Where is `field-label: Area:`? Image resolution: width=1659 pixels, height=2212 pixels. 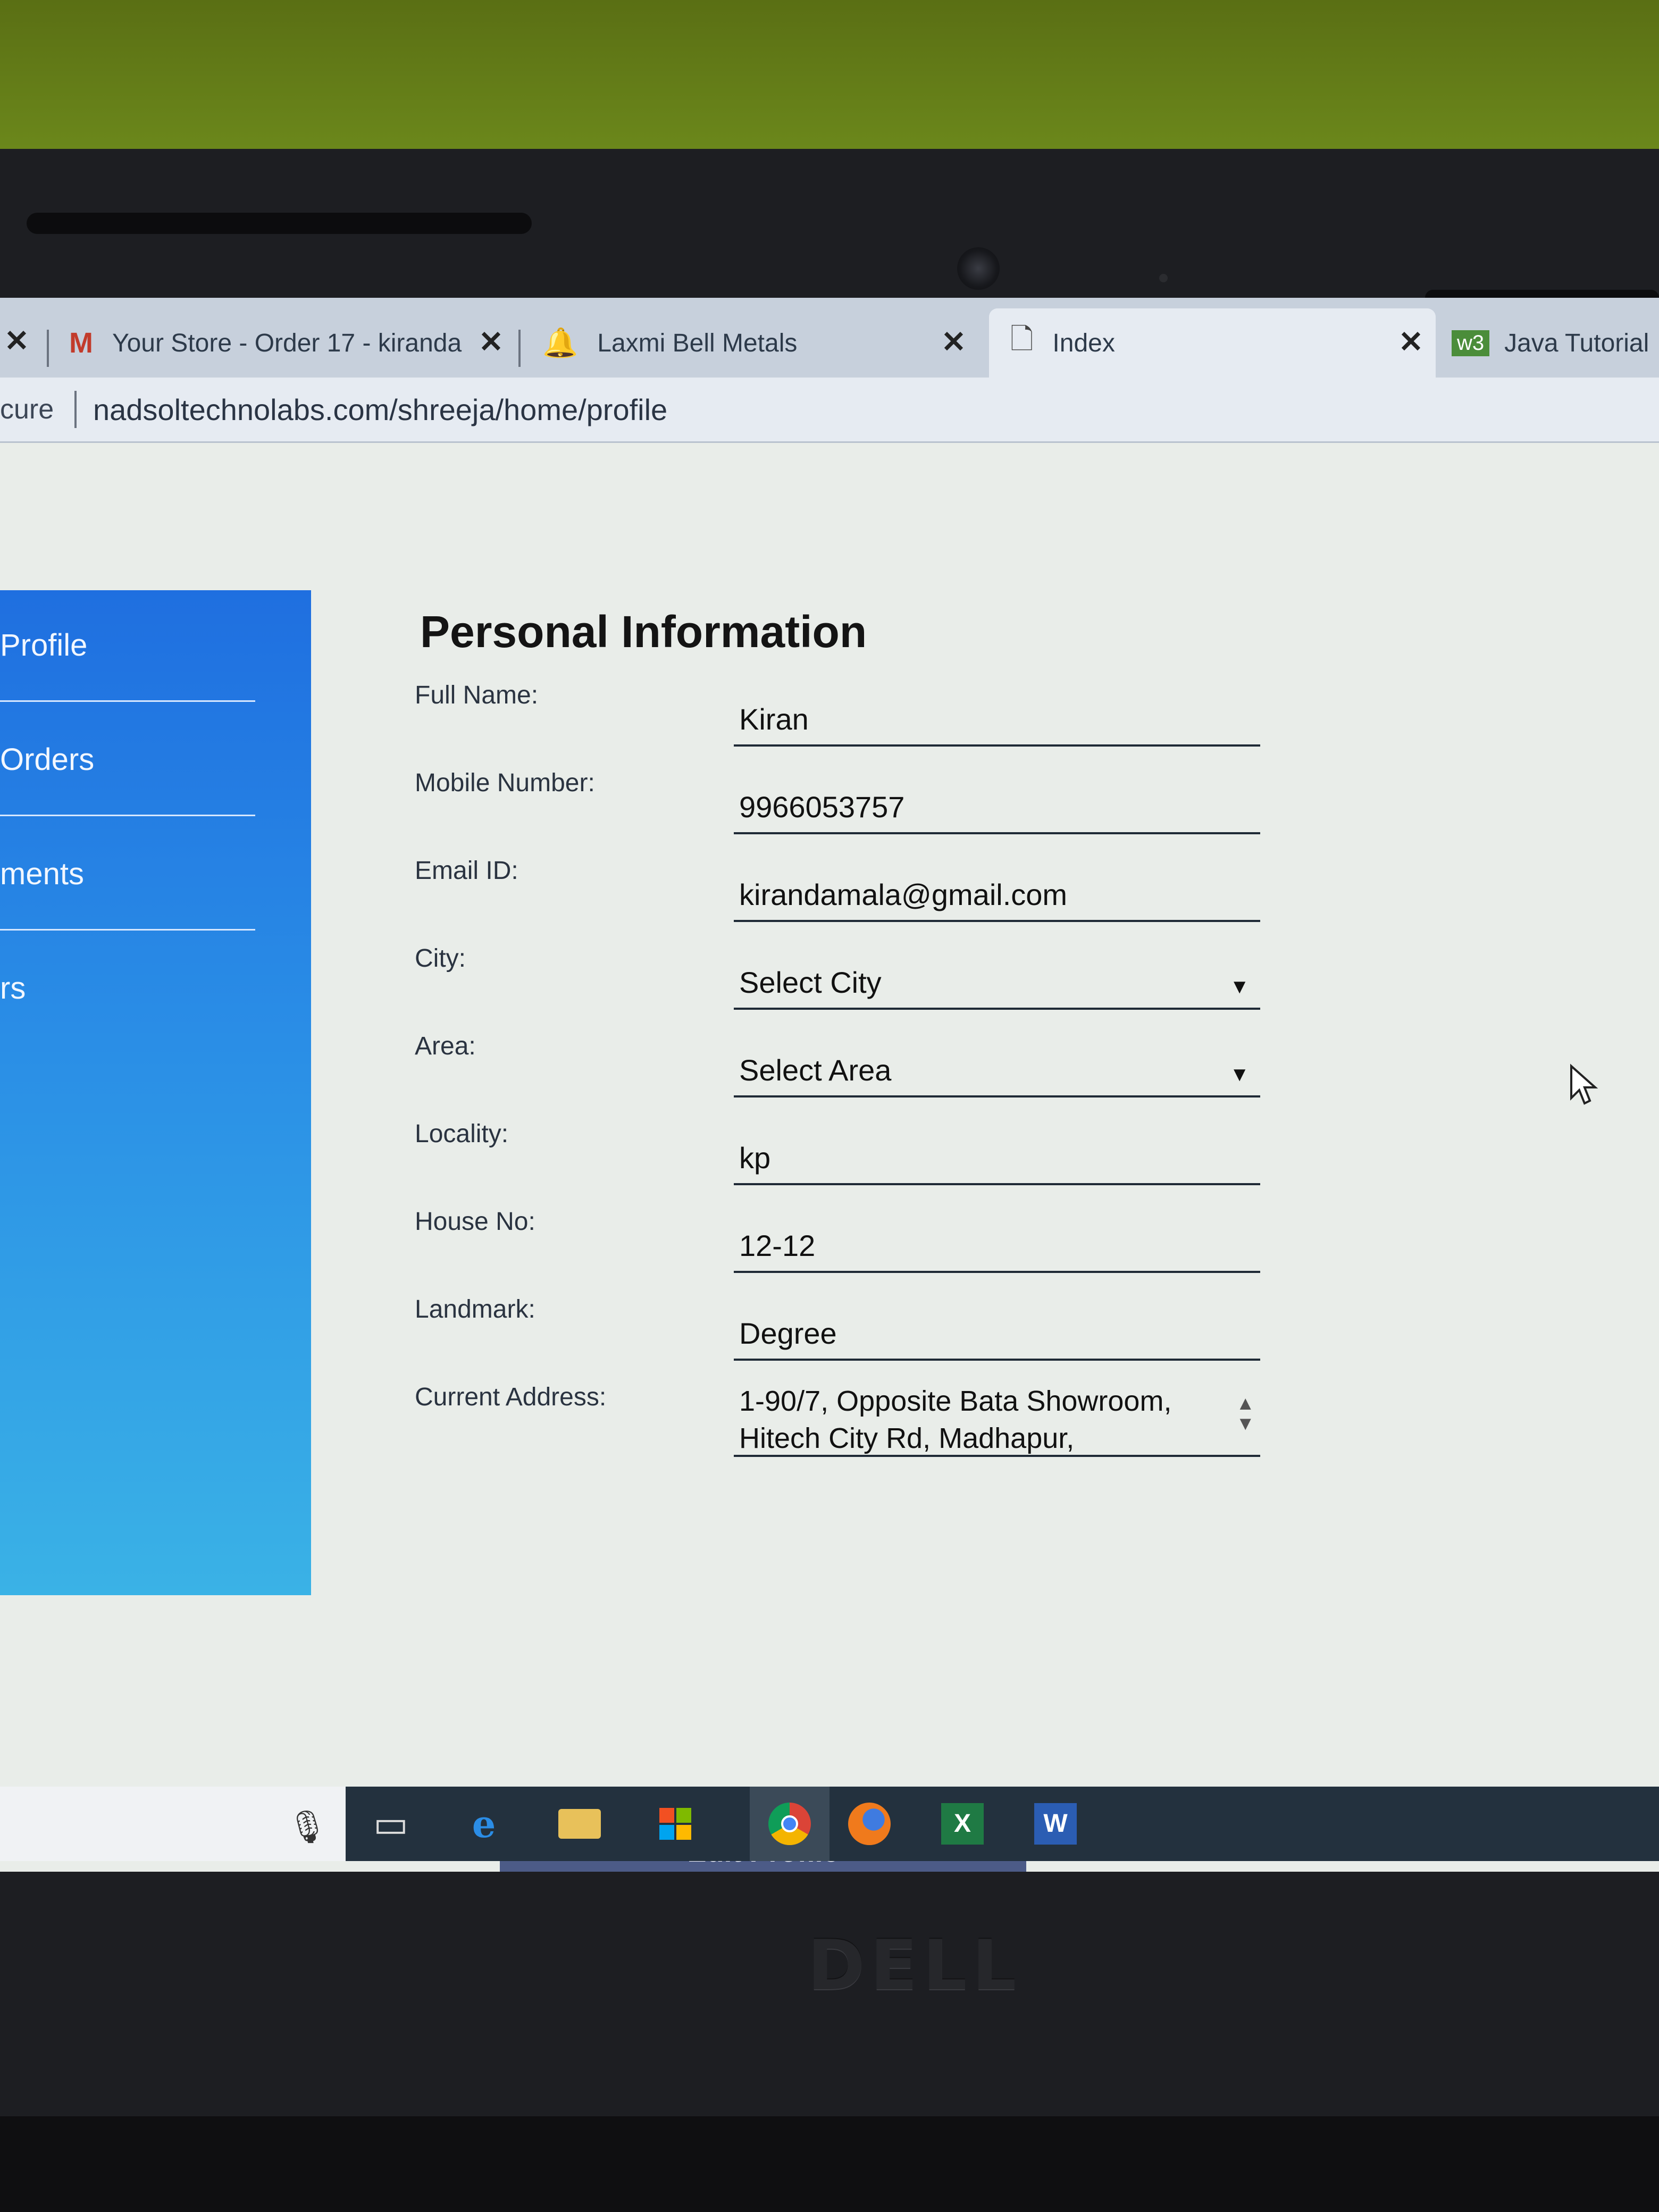 field-label: Area: is located at coordinates (445, 1046).